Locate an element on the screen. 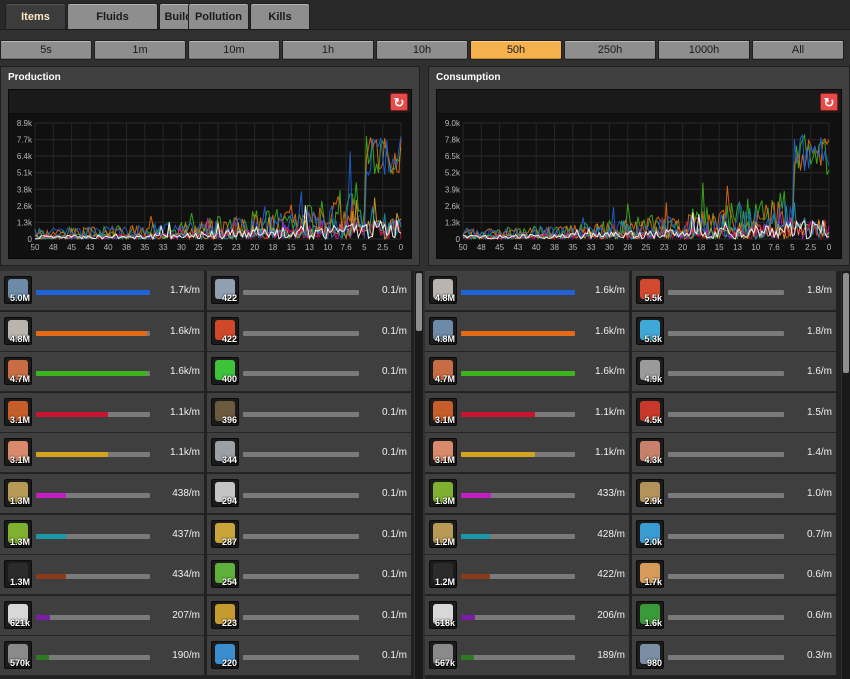 The image size is (850, 679). item-row: 220 0.1/m is located at coordinates (309, 656).